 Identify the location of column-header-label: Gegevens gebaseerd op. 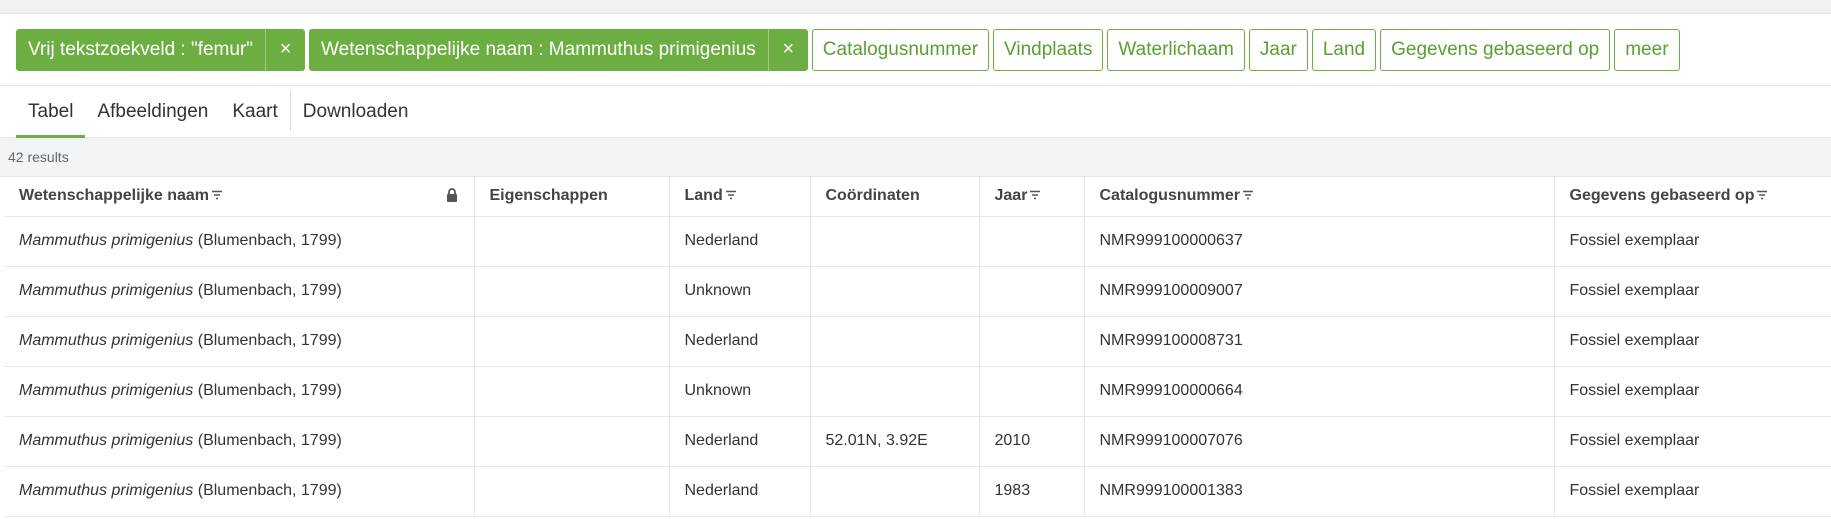
(1662, 196).